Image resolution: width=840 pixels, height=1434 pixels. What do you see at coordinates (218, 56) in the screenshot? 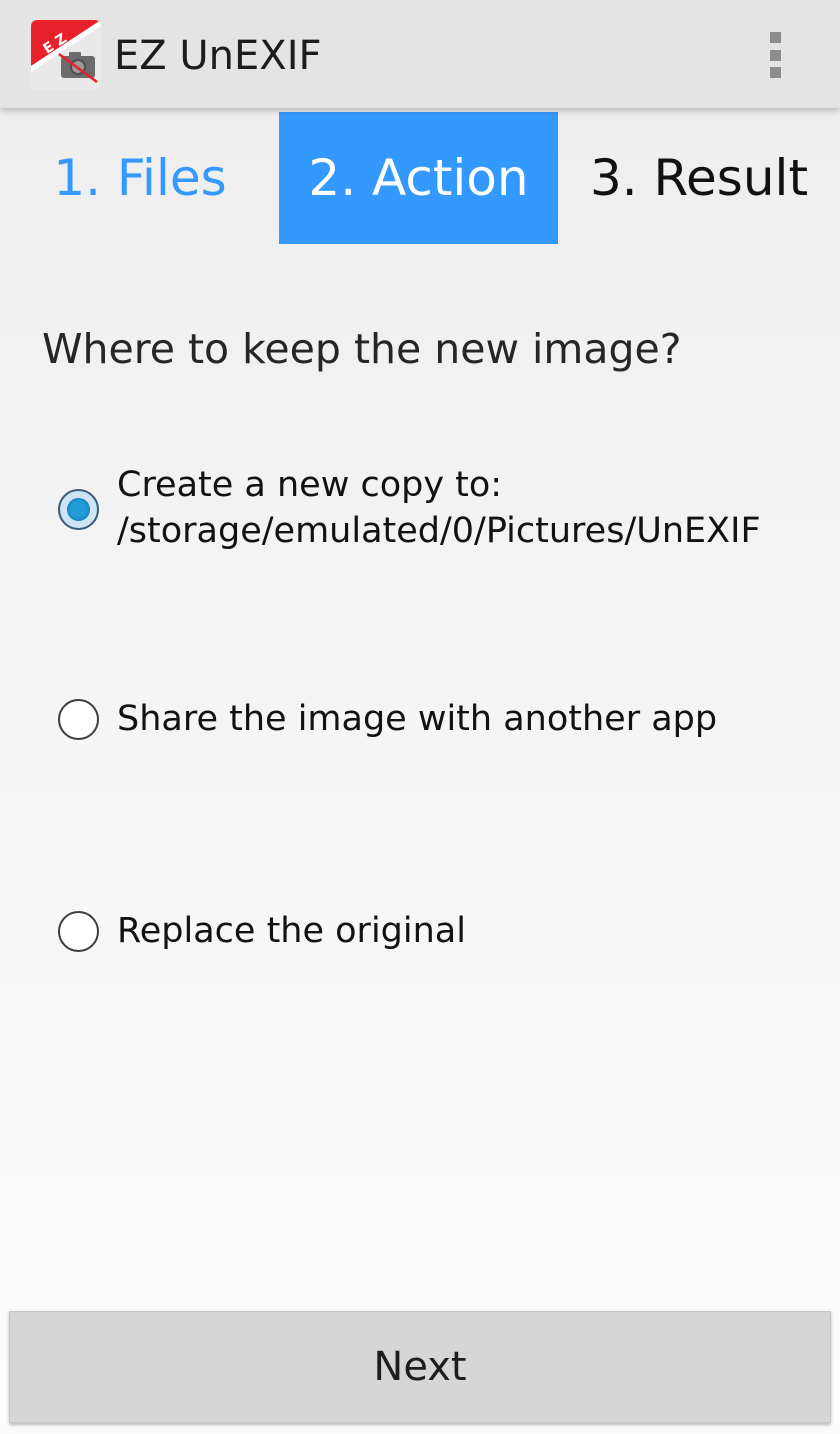
I see `app-title: EZ UnEXIF` at bounding box center [218, 56].